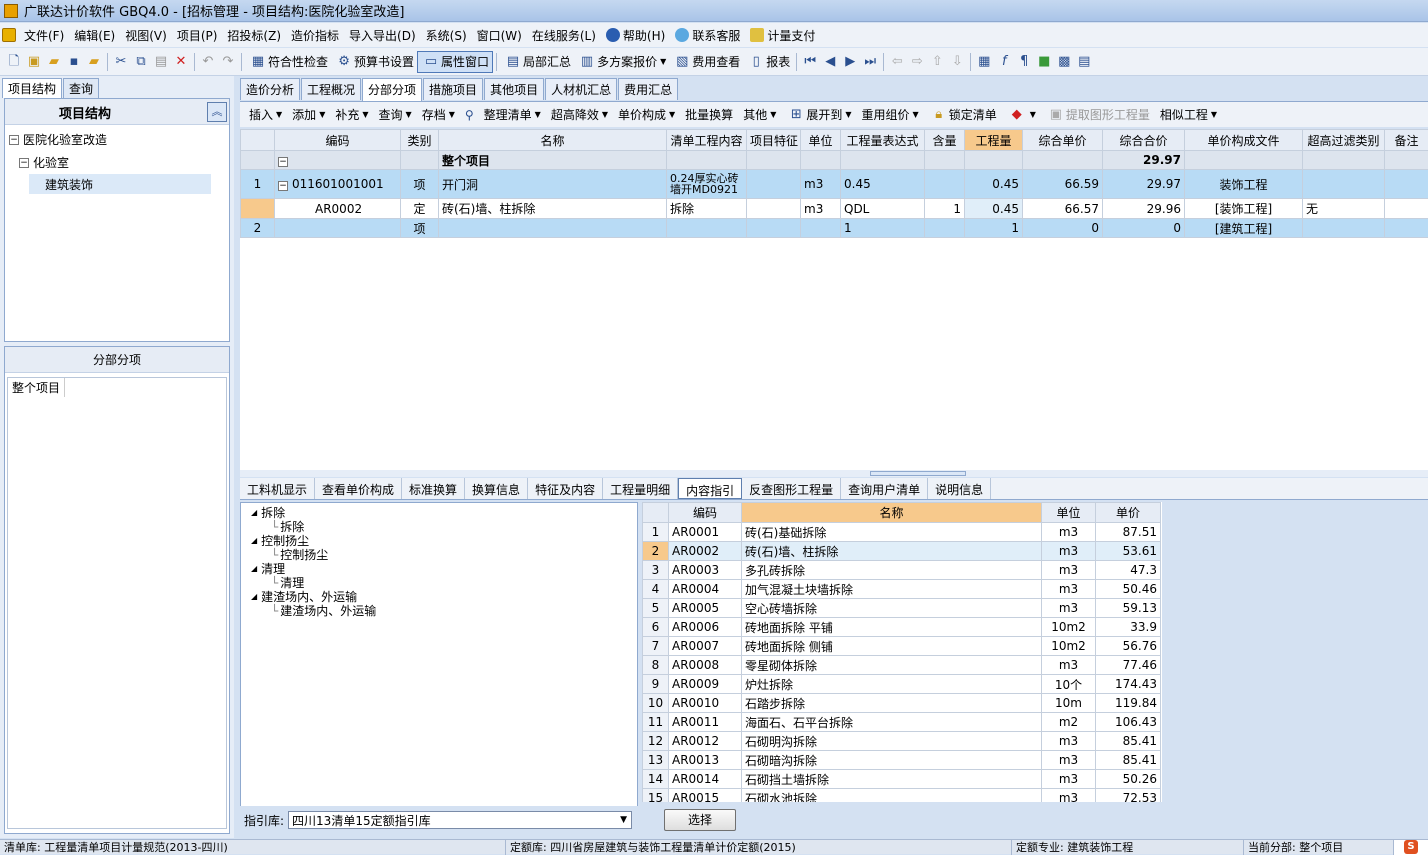 The width and height of the screenshot is (1428, 855). Describe the element at coordinates (850, 62) in the screenshot. I see `next-record-icon: ▶` at that location.